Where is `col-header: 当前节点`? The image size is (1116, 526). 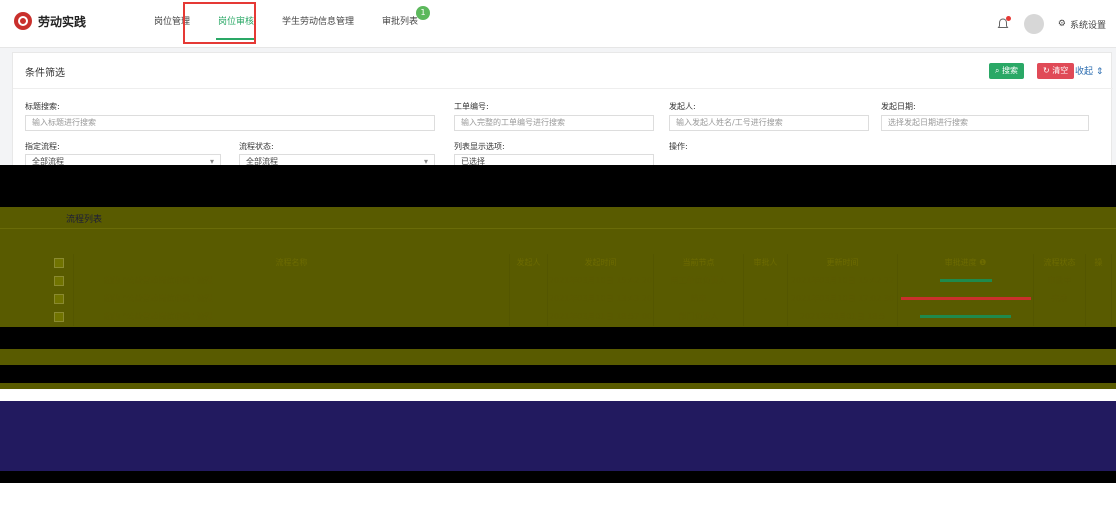 col-header: 当前节点 is located at coordinates (699, 263).